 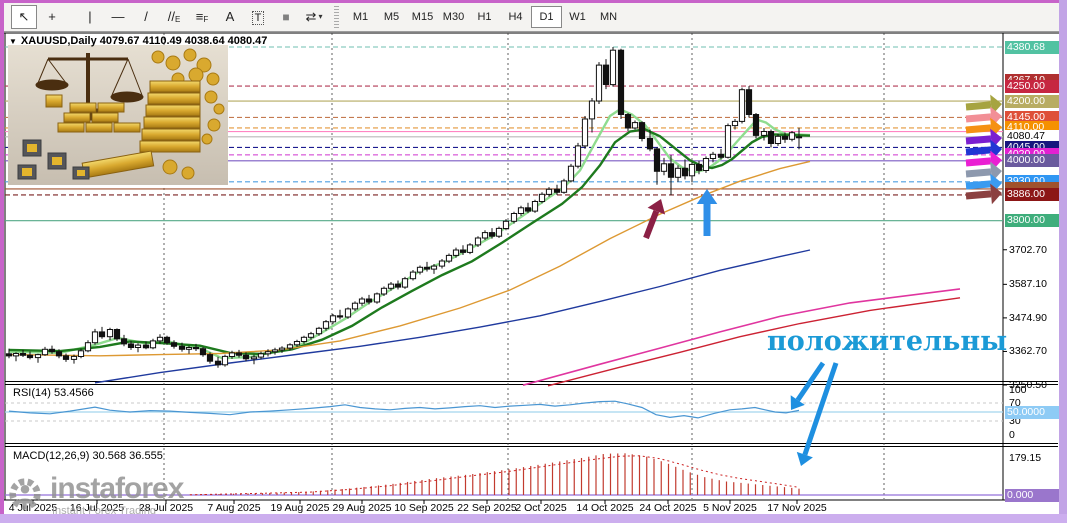 What do you see at coordinates (1032, 47) in the screenshot?
I see `price-level-label: 4380.68` at bounding box center [1032, 47].